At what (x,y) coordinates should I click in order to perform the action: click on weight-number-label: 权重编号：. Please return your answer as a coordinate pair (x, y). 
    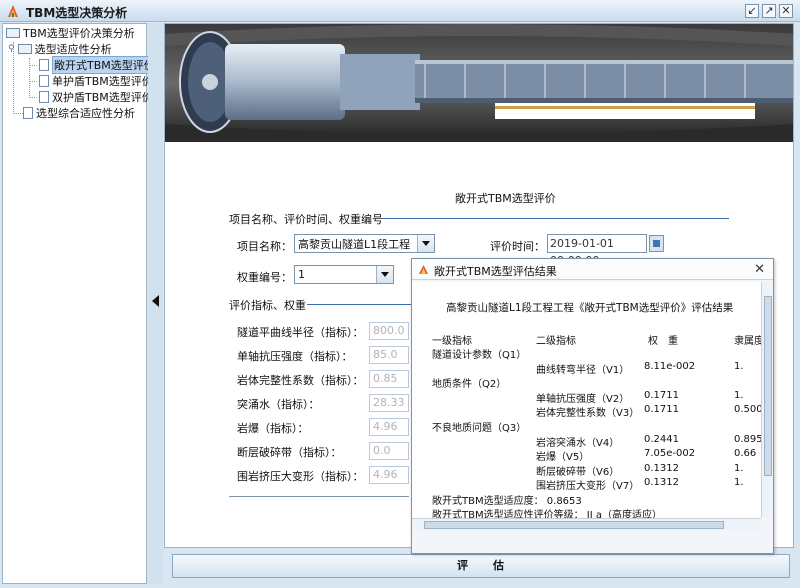
    Looking at the image, I should click on (264, 277).